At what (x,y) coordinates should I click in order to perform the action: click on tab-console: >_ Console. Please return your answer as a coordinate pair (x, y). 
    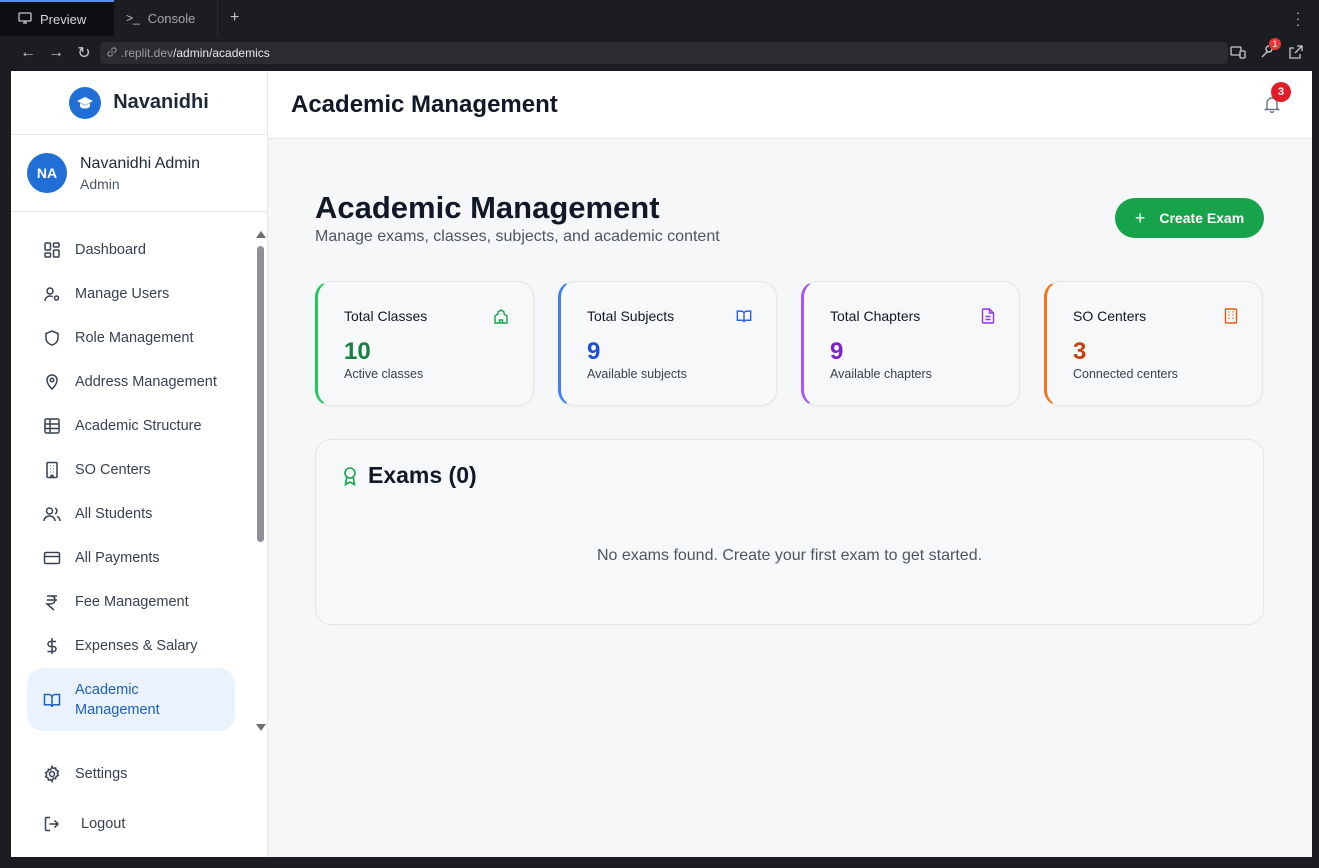
    Looking at the image, I should click on (166, 18).